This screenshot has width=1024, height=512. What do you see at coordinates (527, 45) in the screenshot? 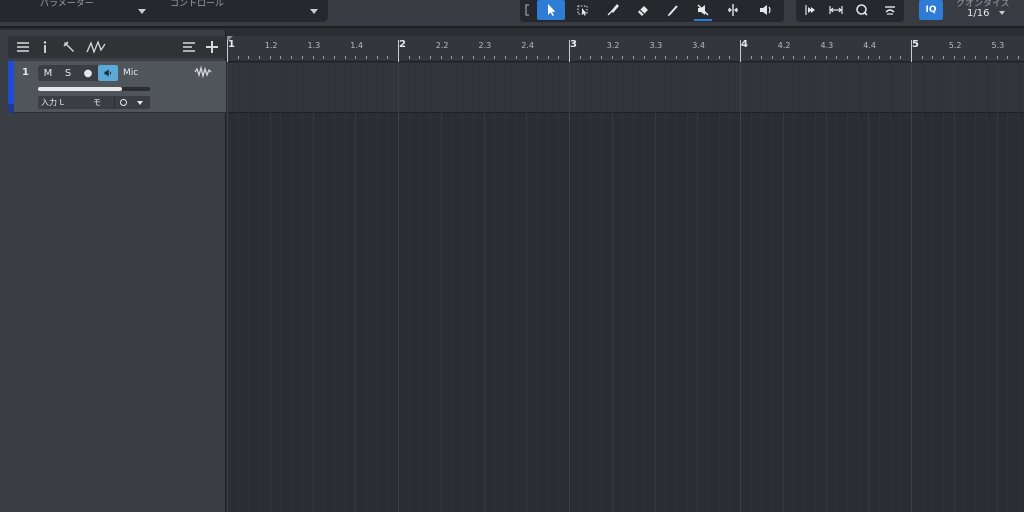
I see `ruler-beat-label: 2.4` at bounding box center [527, 45].